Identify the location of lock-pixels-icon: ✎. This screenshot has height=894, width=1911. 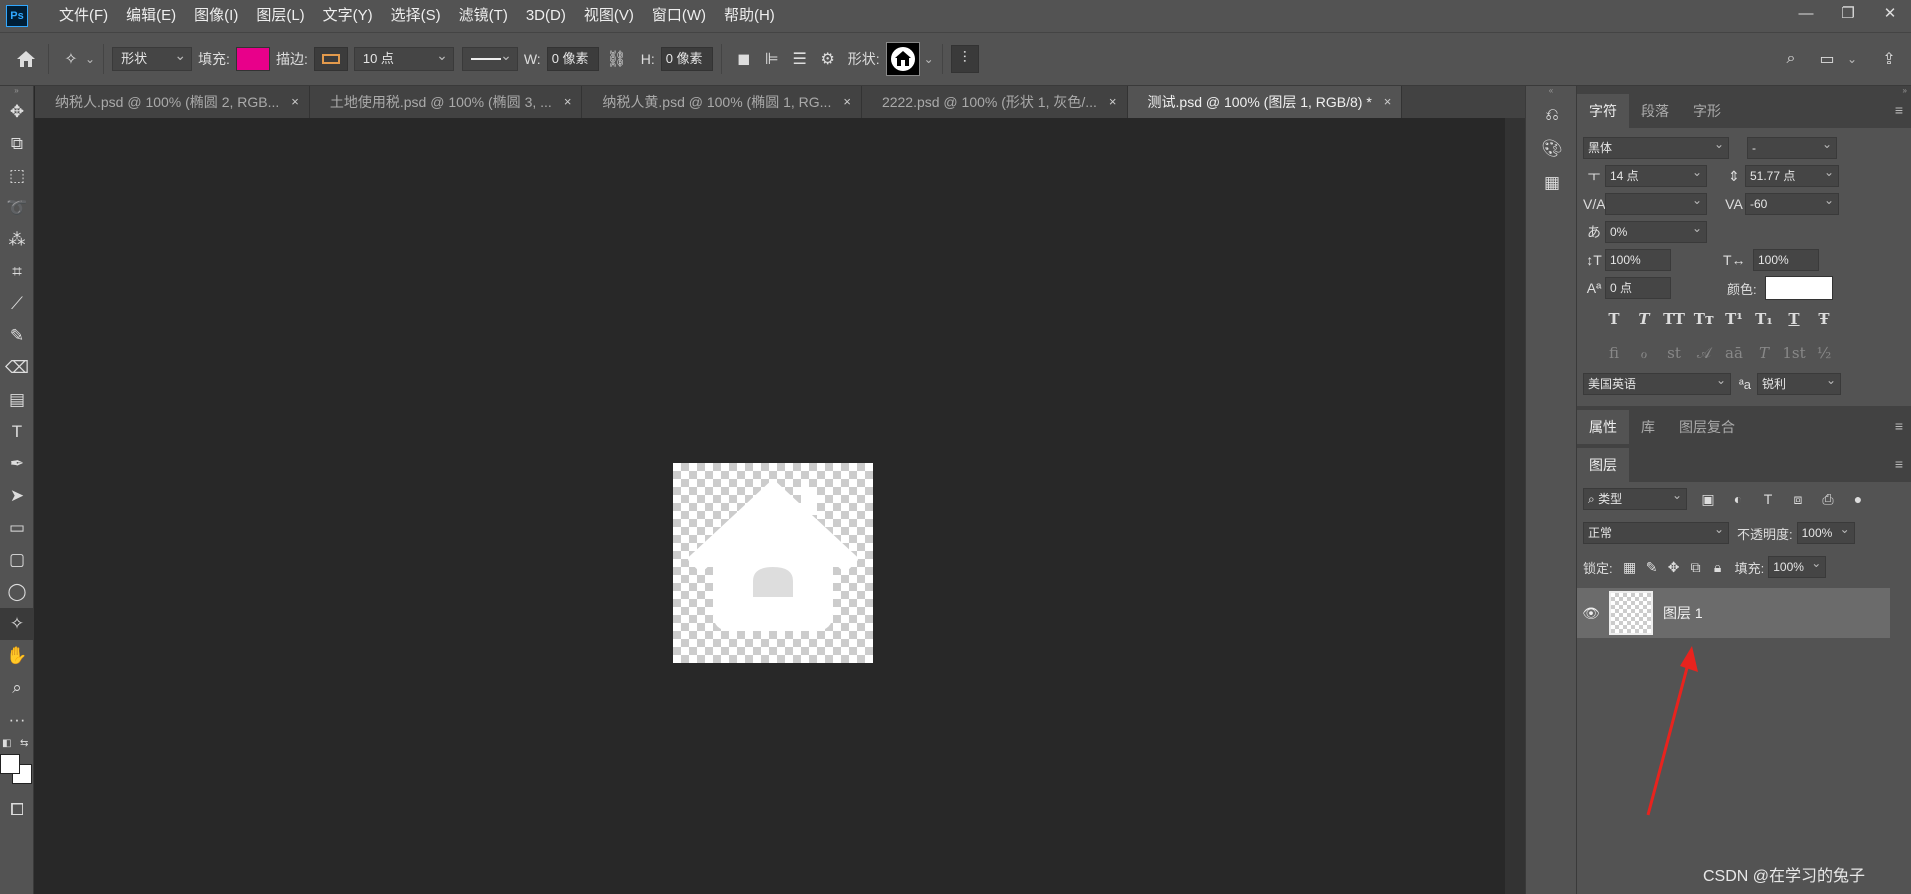
(1652, 567).